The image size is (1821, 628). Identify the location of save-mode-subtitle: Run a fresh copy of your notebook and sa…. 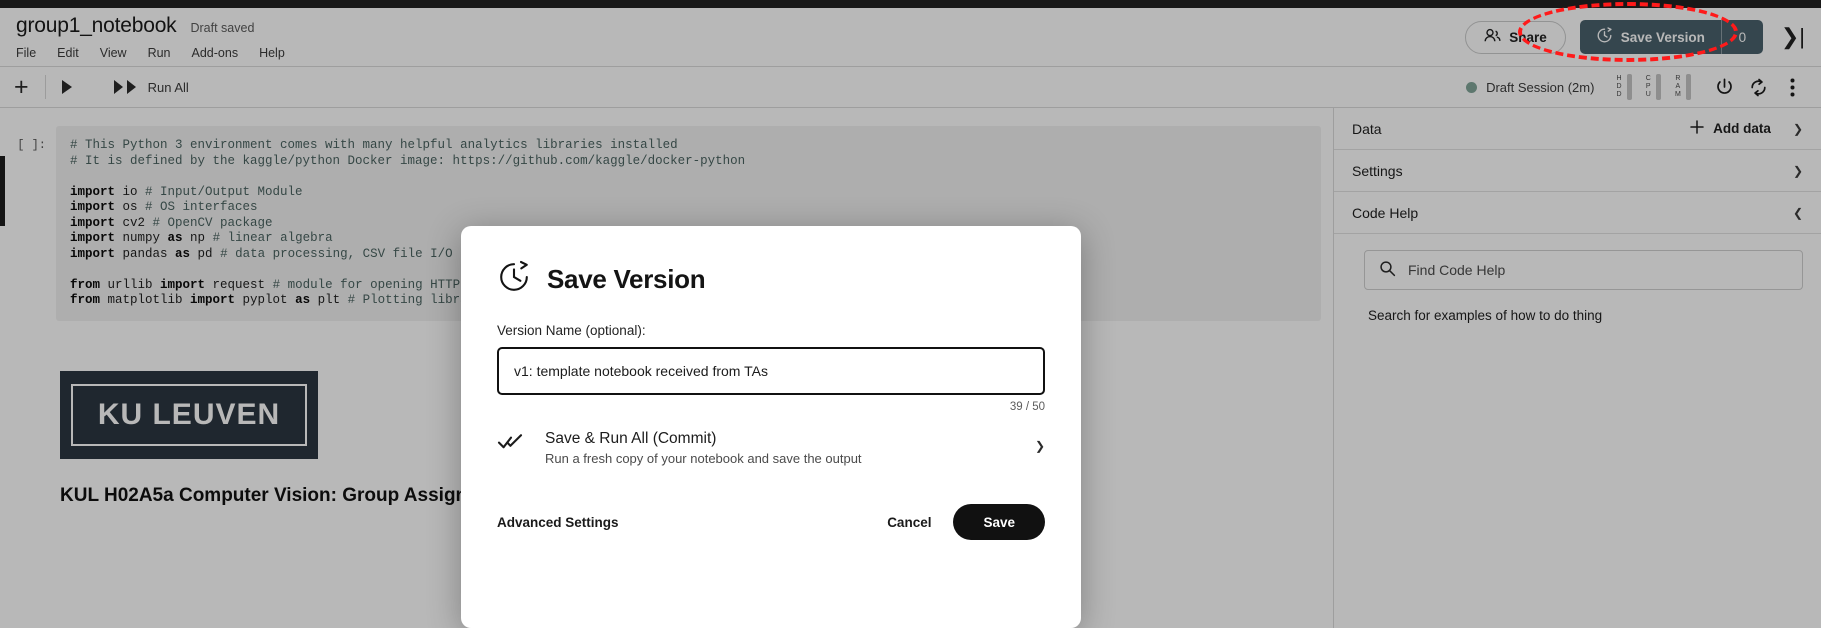
(703, 458).